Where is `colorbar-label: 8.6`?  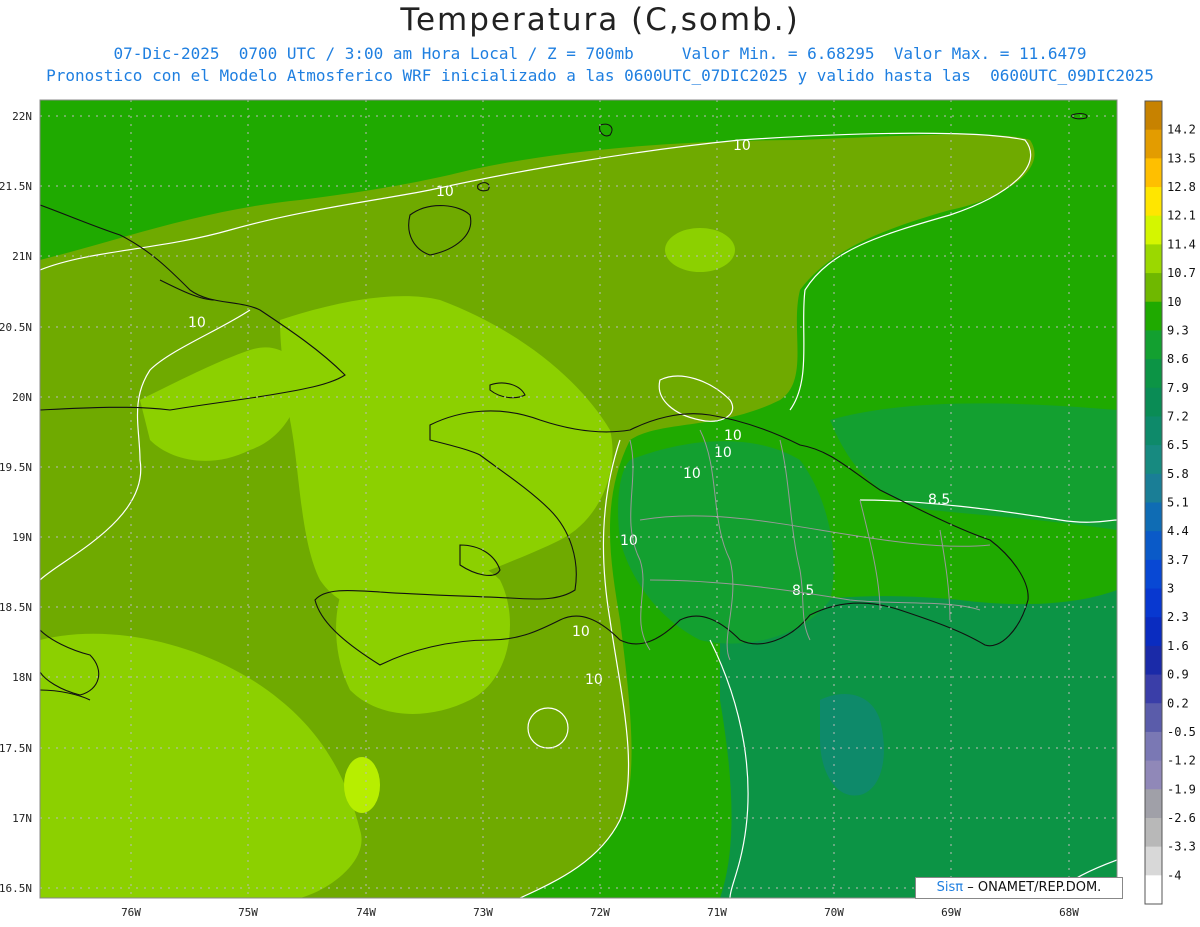 colorbar-label: 8.6 is located at coordinates (1178, 359).